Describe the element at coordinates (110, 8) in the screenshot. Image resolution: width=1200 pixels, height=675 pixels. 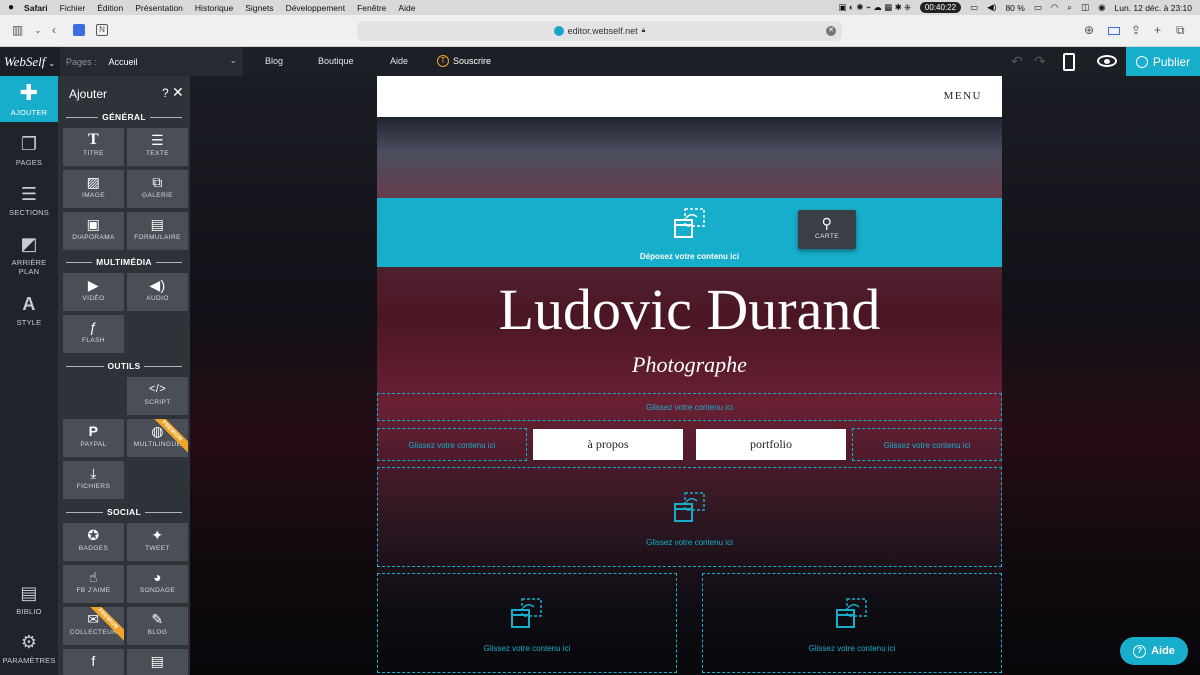
I see `menu-edition: Édition` at that location.